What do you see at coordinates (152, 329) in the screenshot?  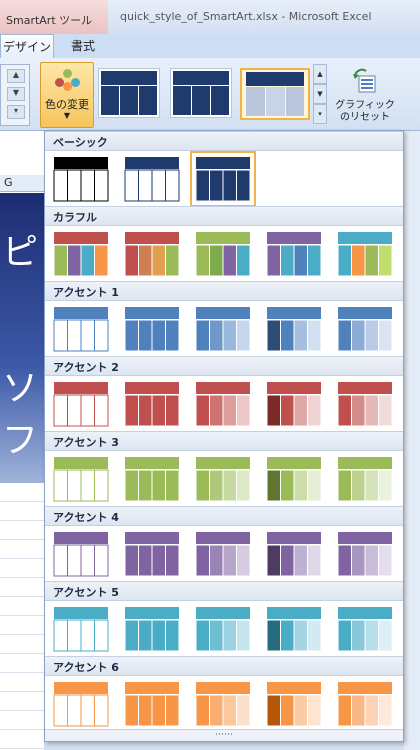 I see `color-option-a1-filled` at bounding box center [152, 329].